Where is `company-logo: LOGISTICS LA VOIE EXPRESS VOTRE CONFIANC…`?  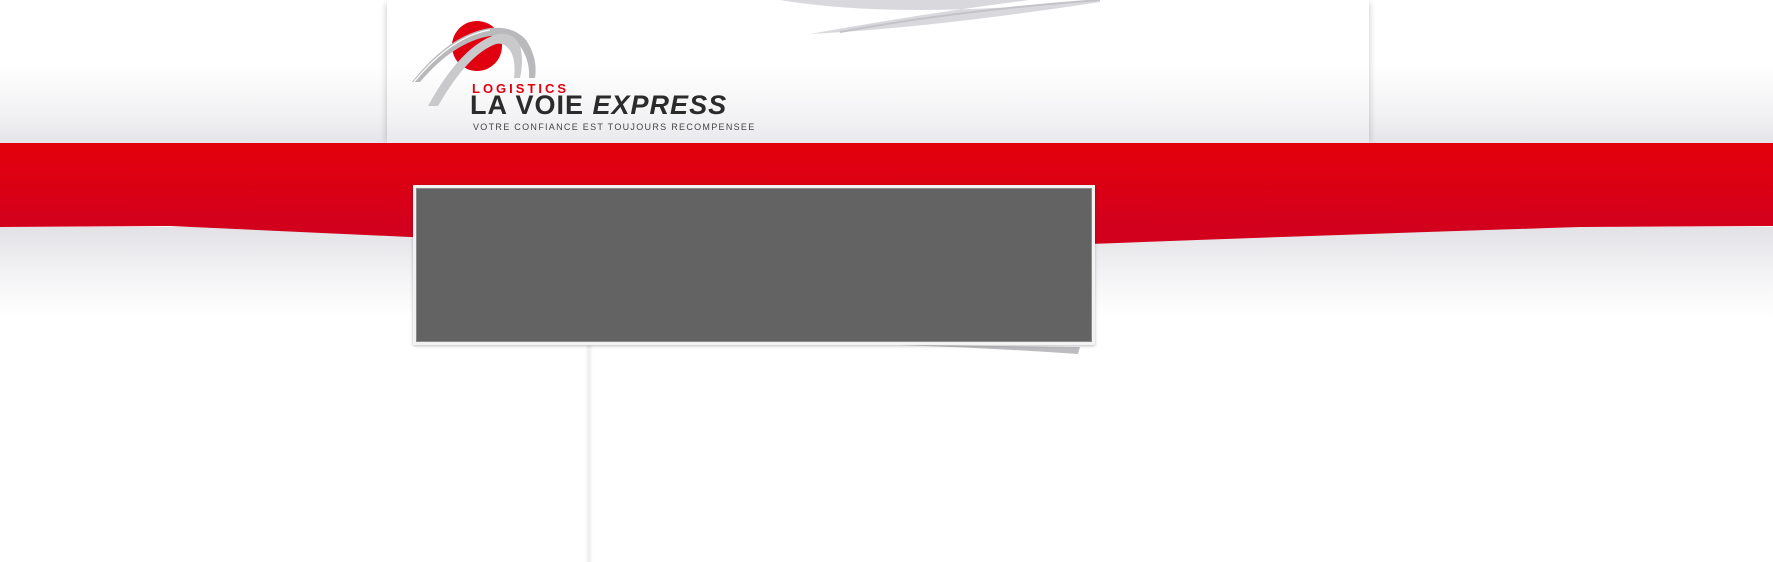
company-logo: LOGISTICS LA VOIE EXPRESS VOTRE CONFIANC… is located at coordinates (585, 72).